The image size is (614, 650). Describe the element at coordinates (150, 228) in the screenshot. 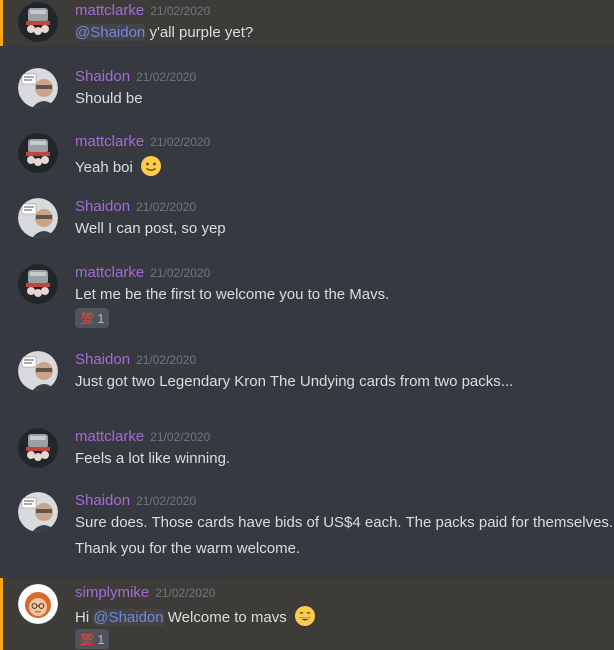

I see `message-text: Well I can post, so yep` at that location.